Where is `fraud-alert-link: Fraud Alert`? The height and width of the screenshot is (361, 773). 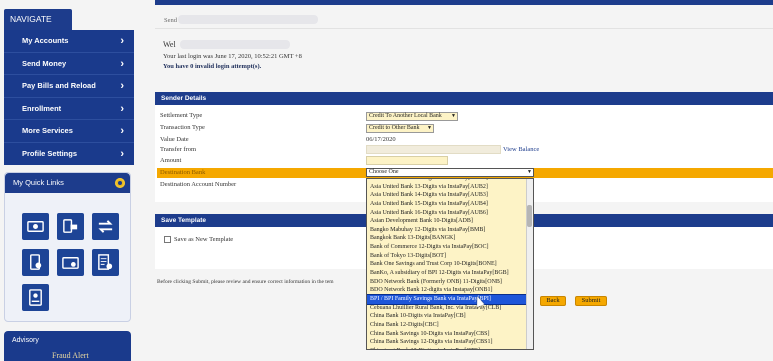 fraud-alert-link: Fraud Alert is located at coordinates (70, 355).